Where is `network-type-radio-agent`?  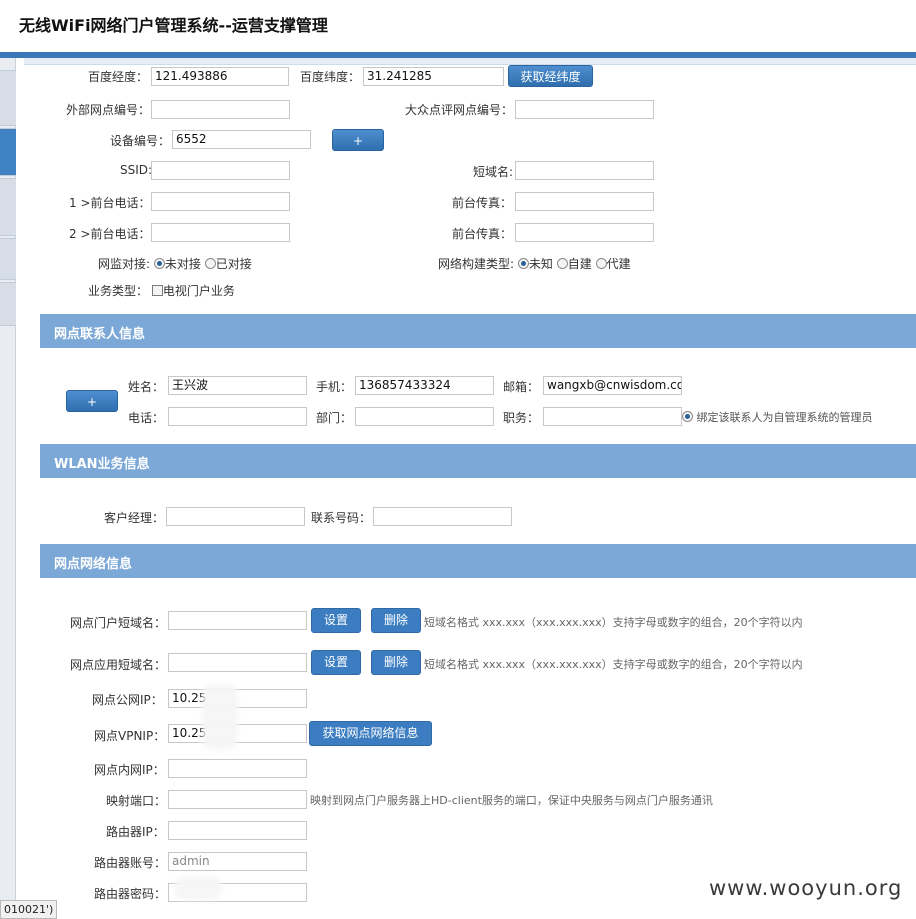
network-type-radio-agent is located at coordinates (601, 263).